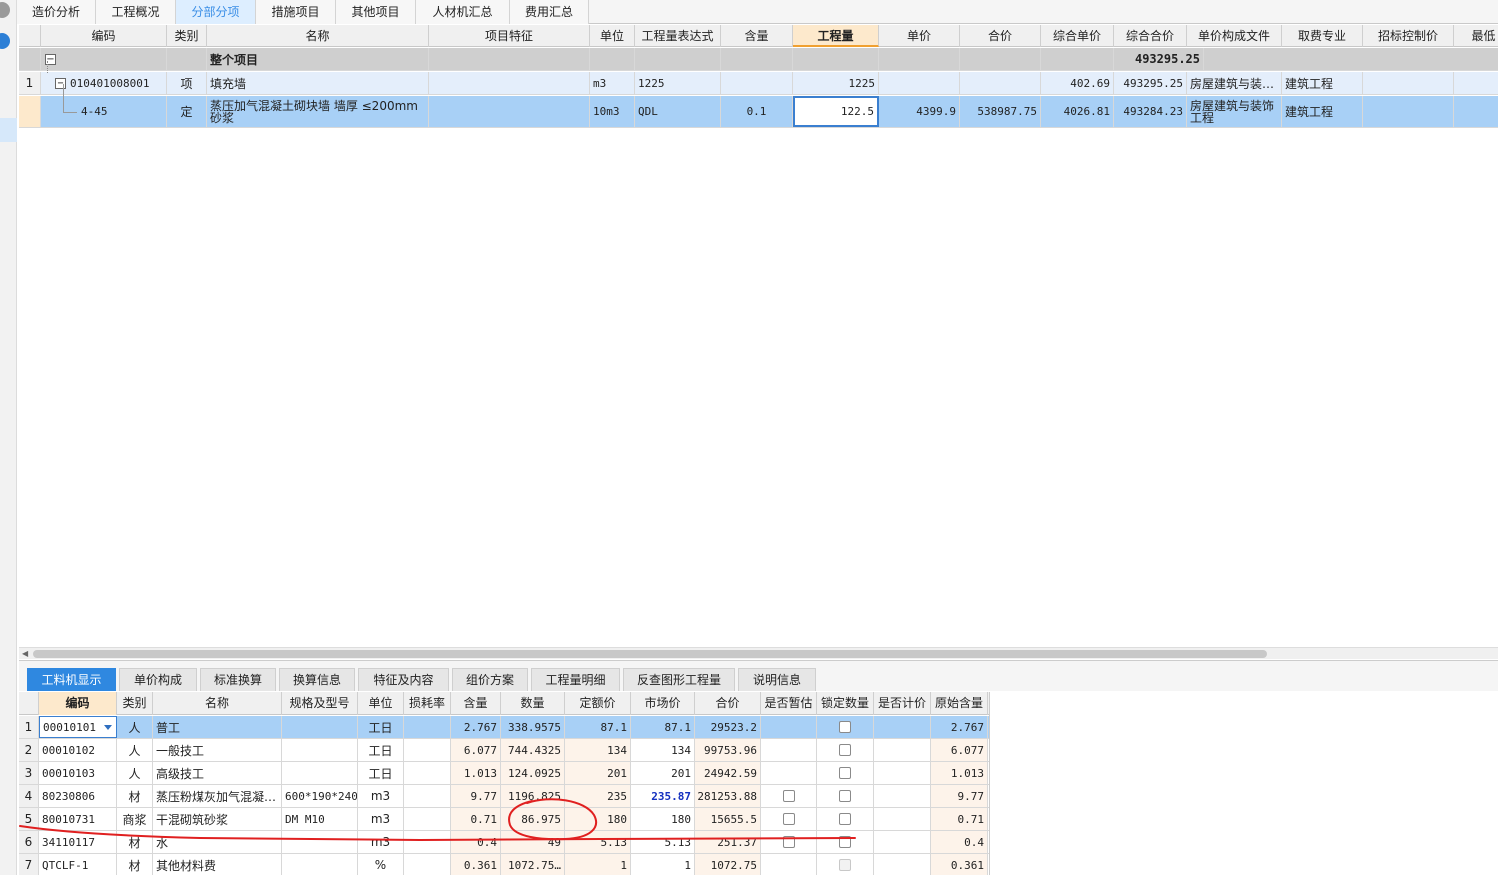  I want to click on table-row-total: − 整个项目 493295.25, so click(758, 59).